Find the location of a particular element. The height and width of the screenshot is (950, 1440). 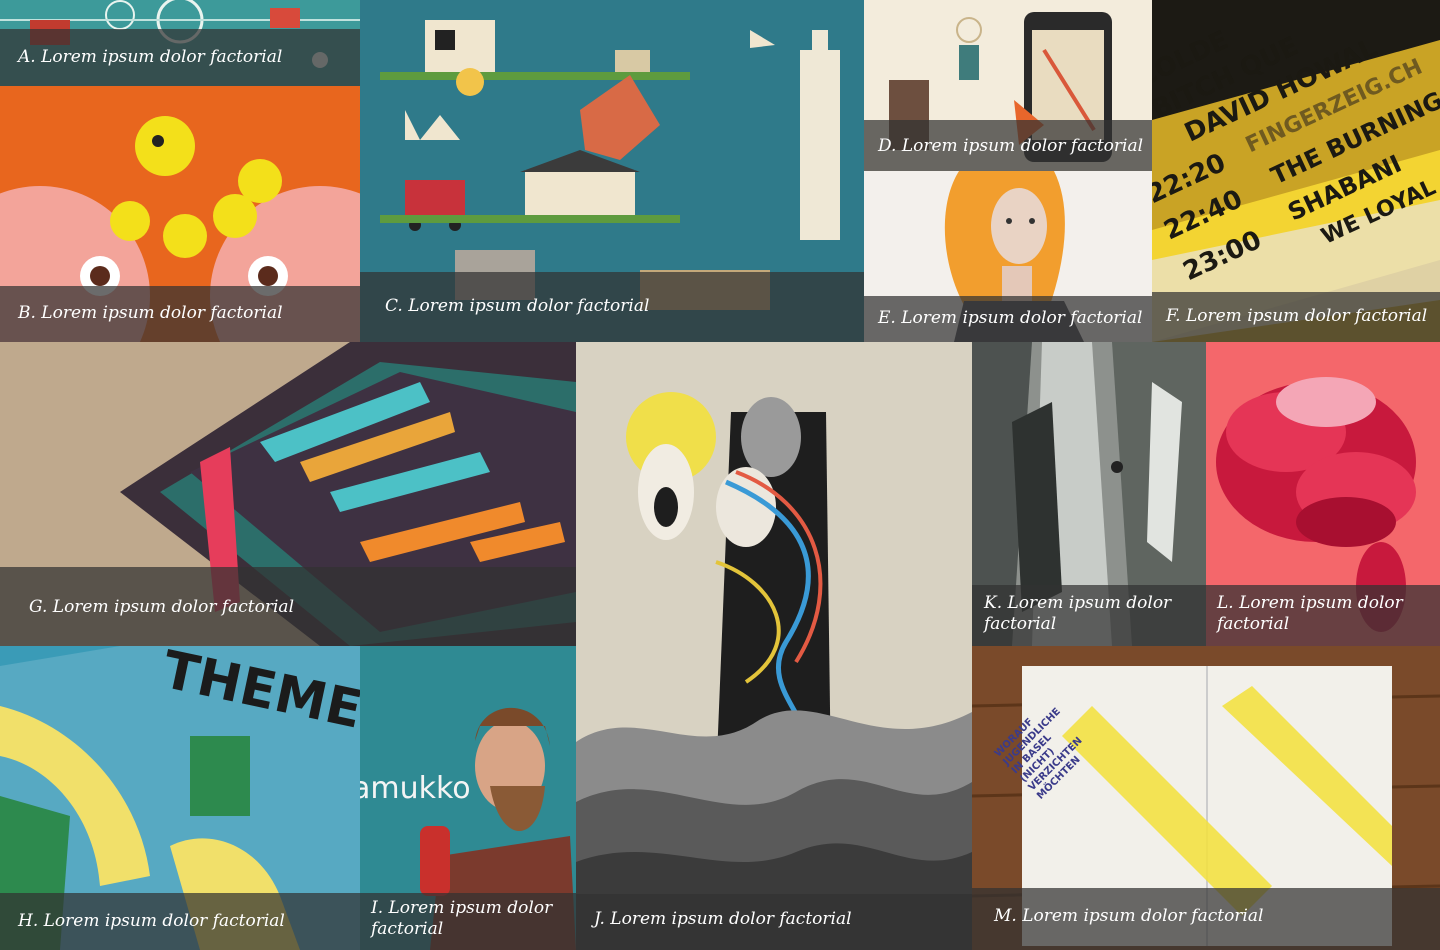

gallery-tile-i: amukko I. Lorem ipsum dolor factorial is located at coordinates (468, 798).